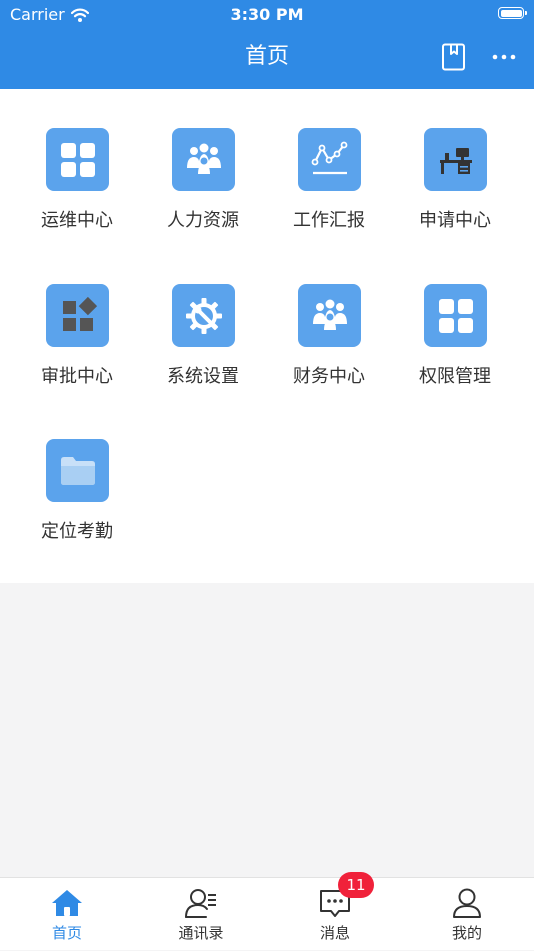 The image size is (534, 951). I want to click on line-chart-icon, so click(329, 159).